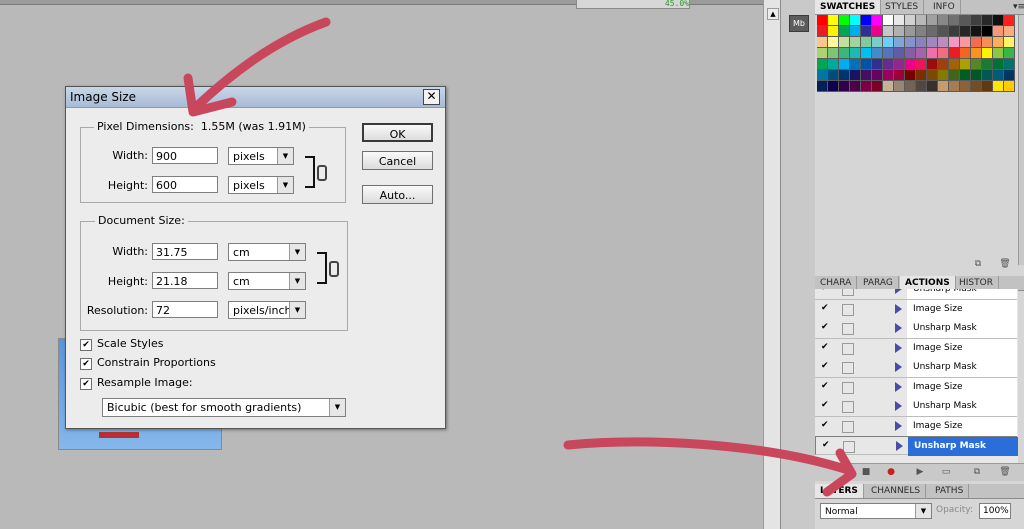 The height and width of the screenshot is (529, 1024). What do you see at coordinates (944, 7) in the screenshot?
I see `tab-info: INFO` at bounding box center [944, 7].